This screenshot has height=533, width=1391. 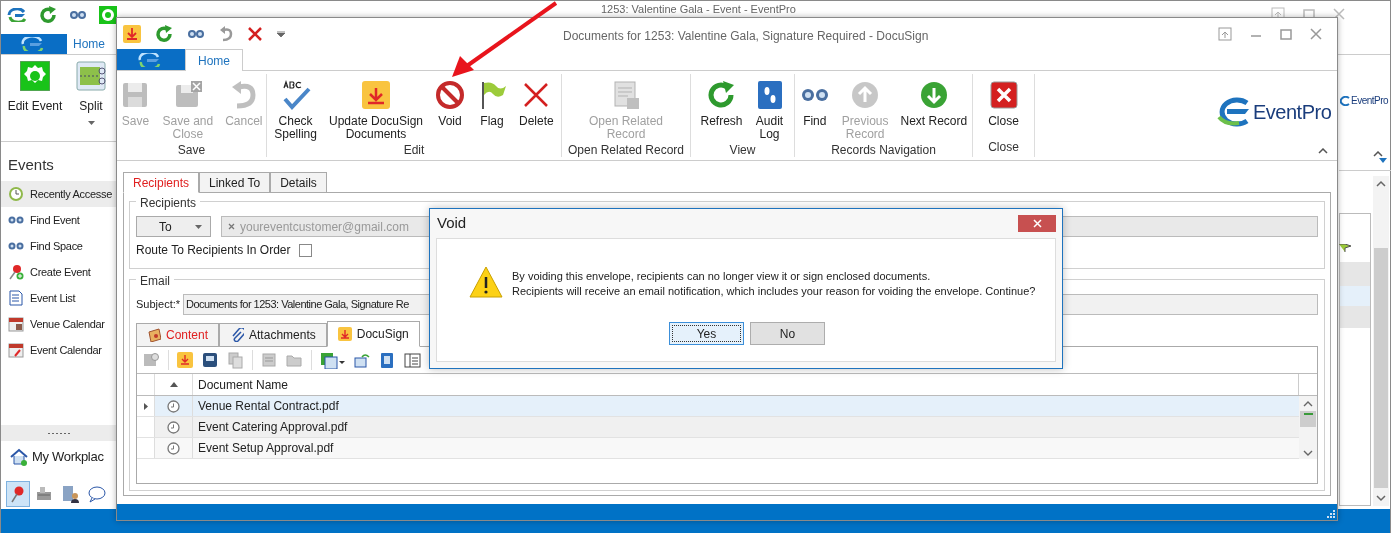 What do you see at coordinates (226, 33) in the screenshot?
I see `undo-icon` at bounding box center [226, 33].